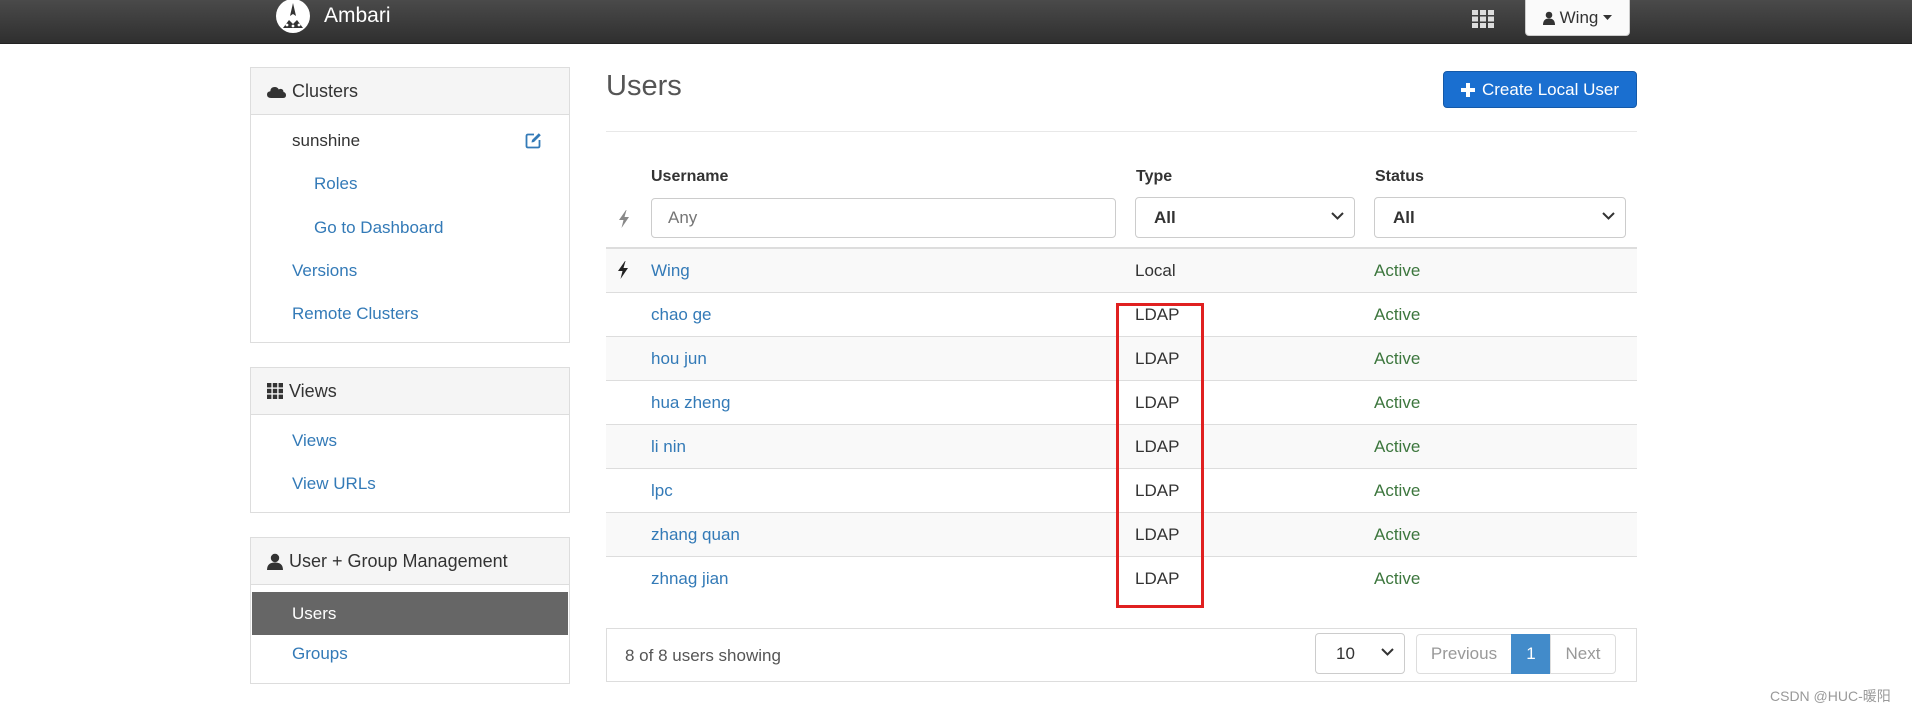 The height and width of the screenshot is (712, 1912). What do you see at coordinates (1483, 19) in the screenshot?
I see `apps-grid-icon` at bounding box center [1483, 19].